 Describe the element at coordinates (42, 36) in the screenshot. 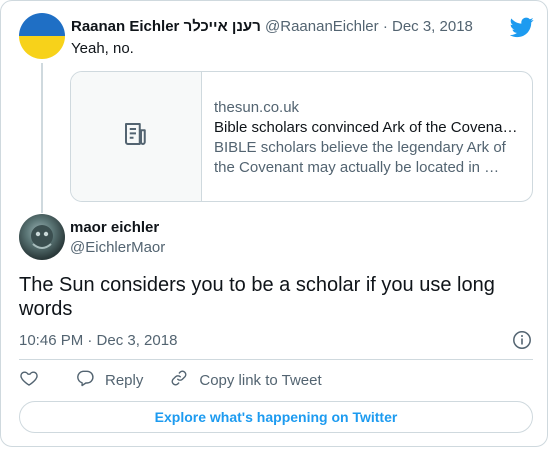

I see `parent-avatar` at that location.